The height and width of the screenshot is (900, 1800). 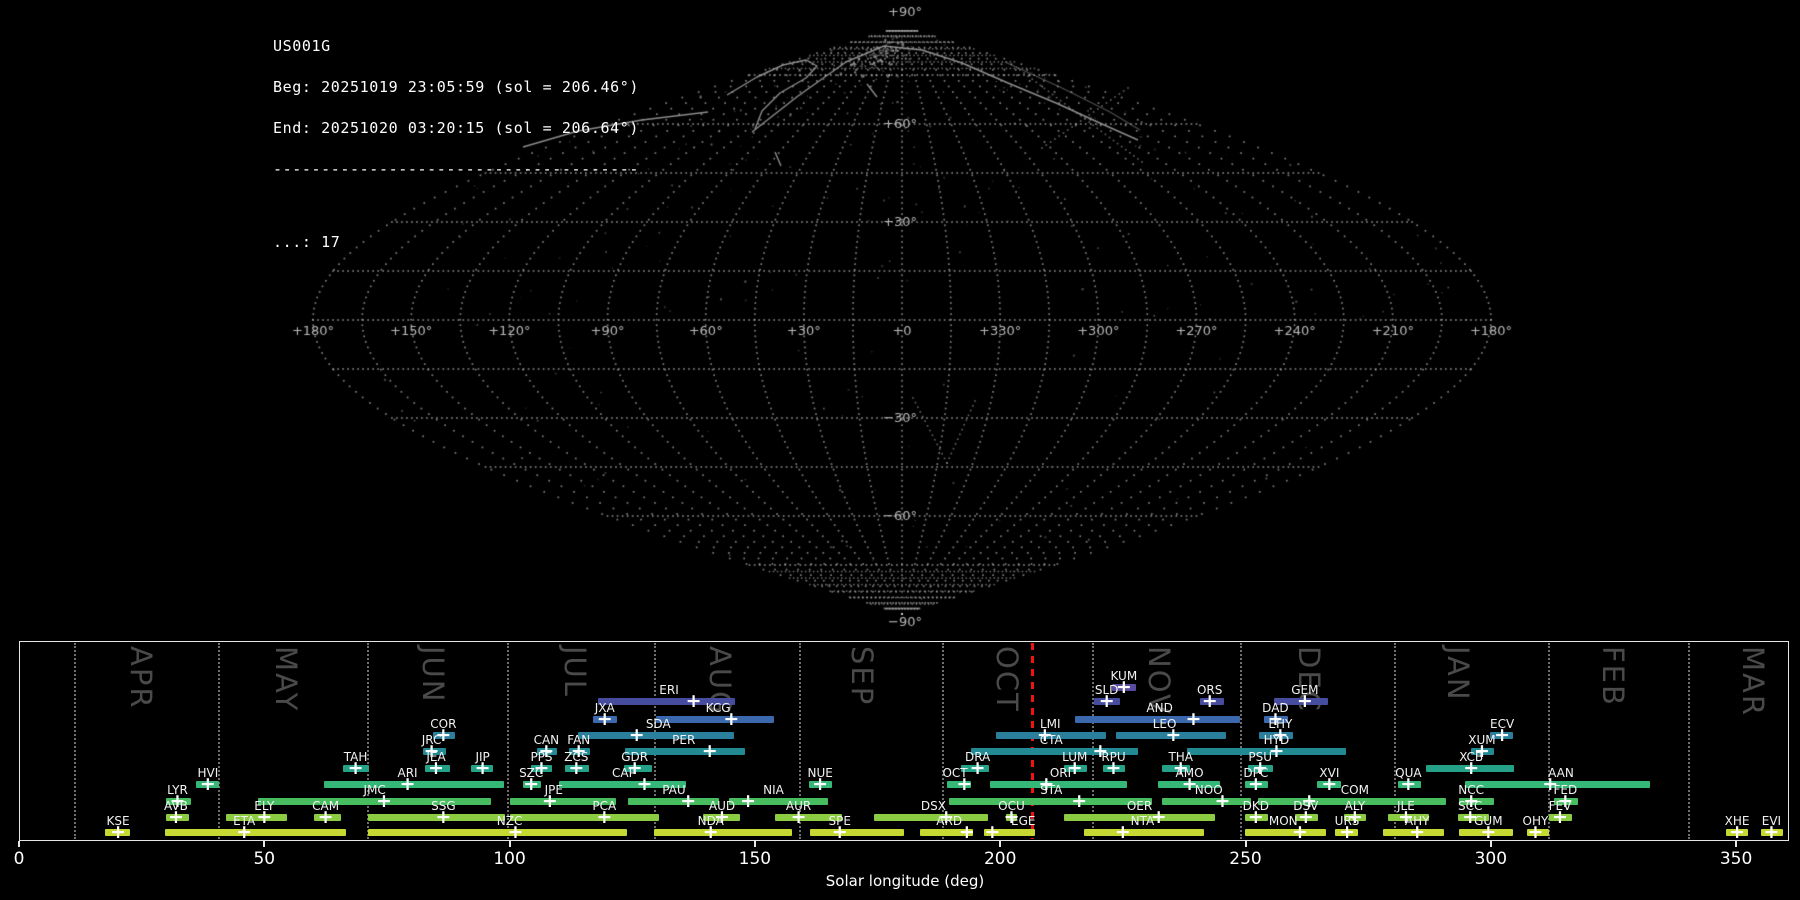 I want to click on shower-label-EVI: EVI, so click(x=1771, y=821).